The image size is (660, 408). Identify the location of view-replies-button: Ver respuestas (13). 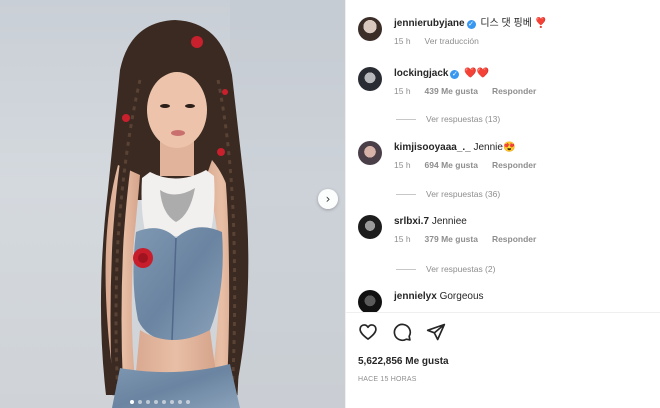
(448, 119).